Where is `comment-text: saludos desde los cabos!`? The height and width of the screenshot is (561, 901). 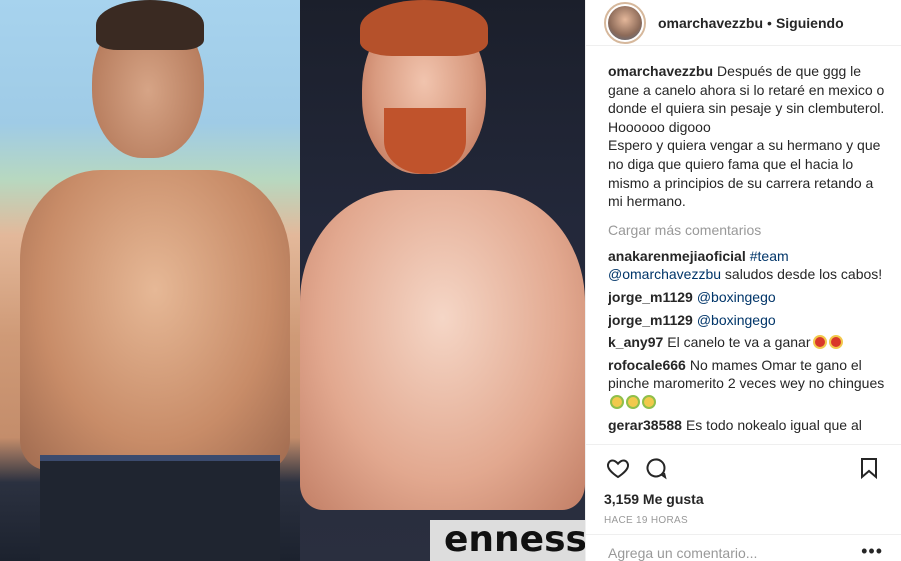
comment-text: saludos desde los cabos! is located at coordinates (802, 274).